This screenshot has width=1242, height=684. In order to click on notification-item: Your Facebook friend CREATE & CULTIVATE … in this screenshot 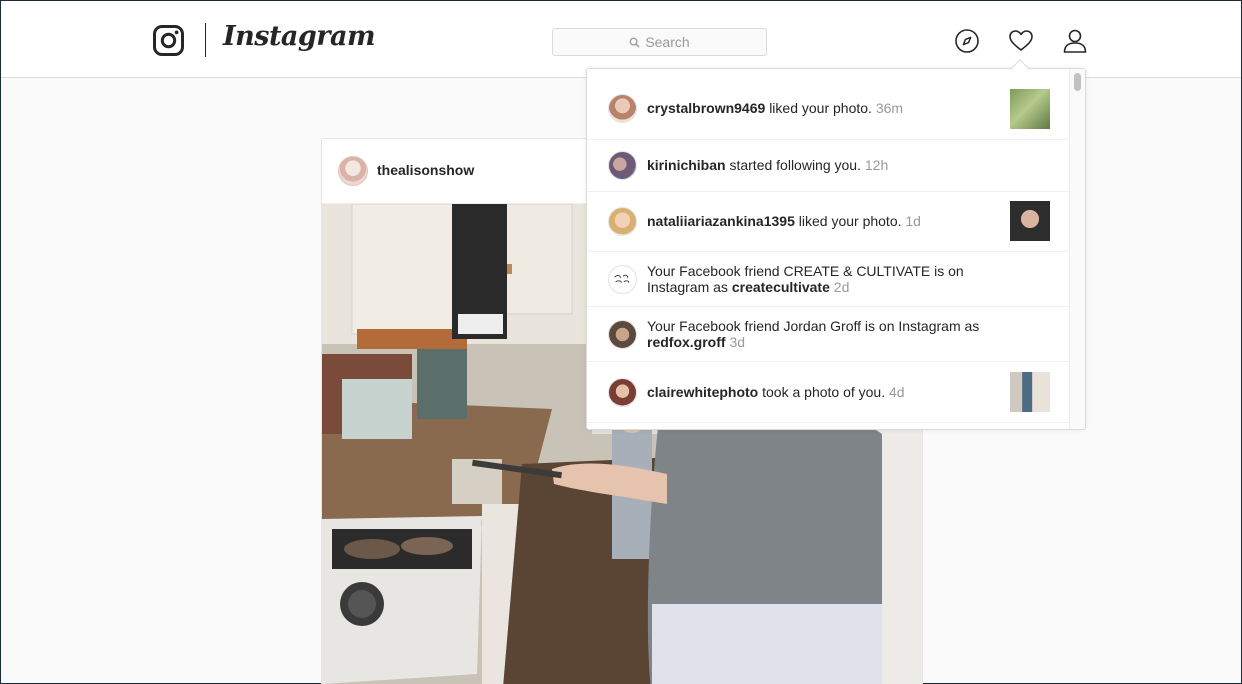, I will do `click(829, 279)`.